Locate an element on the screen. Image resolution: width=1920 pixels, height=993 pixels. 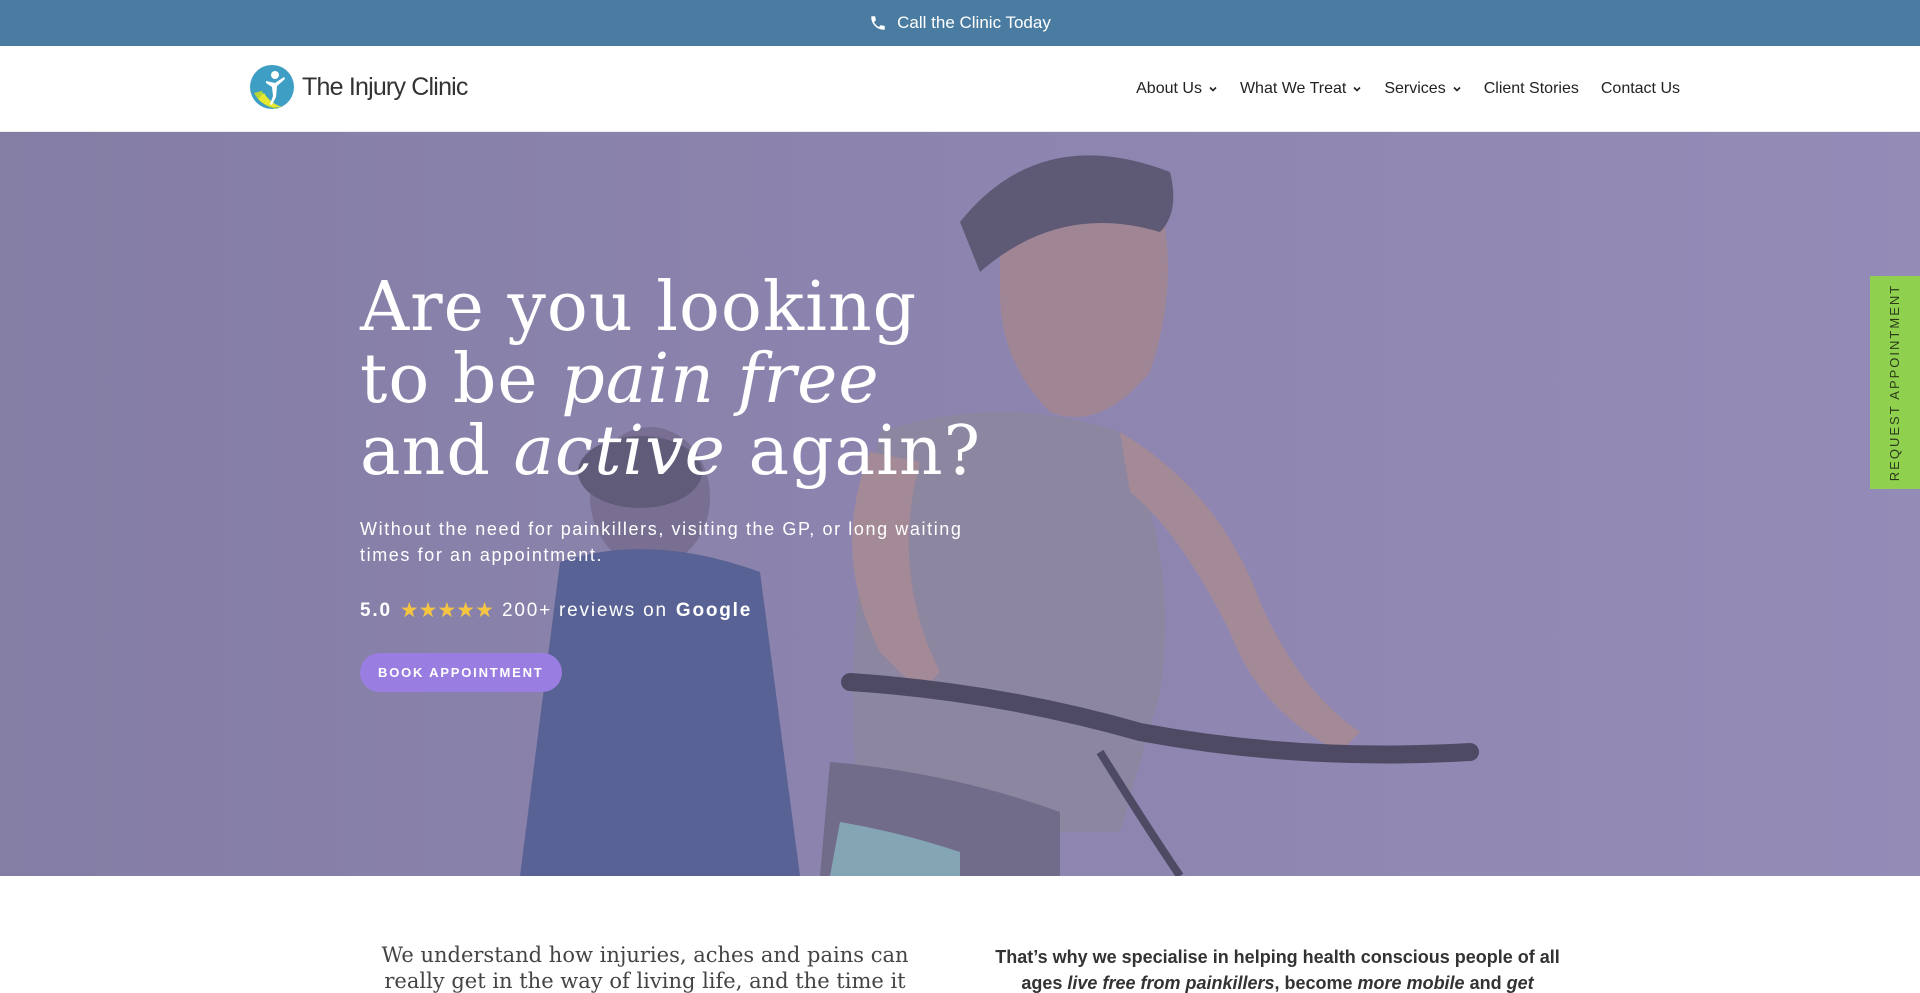
topbar: Call the Clinic Today is located at coordinates (960, 23).